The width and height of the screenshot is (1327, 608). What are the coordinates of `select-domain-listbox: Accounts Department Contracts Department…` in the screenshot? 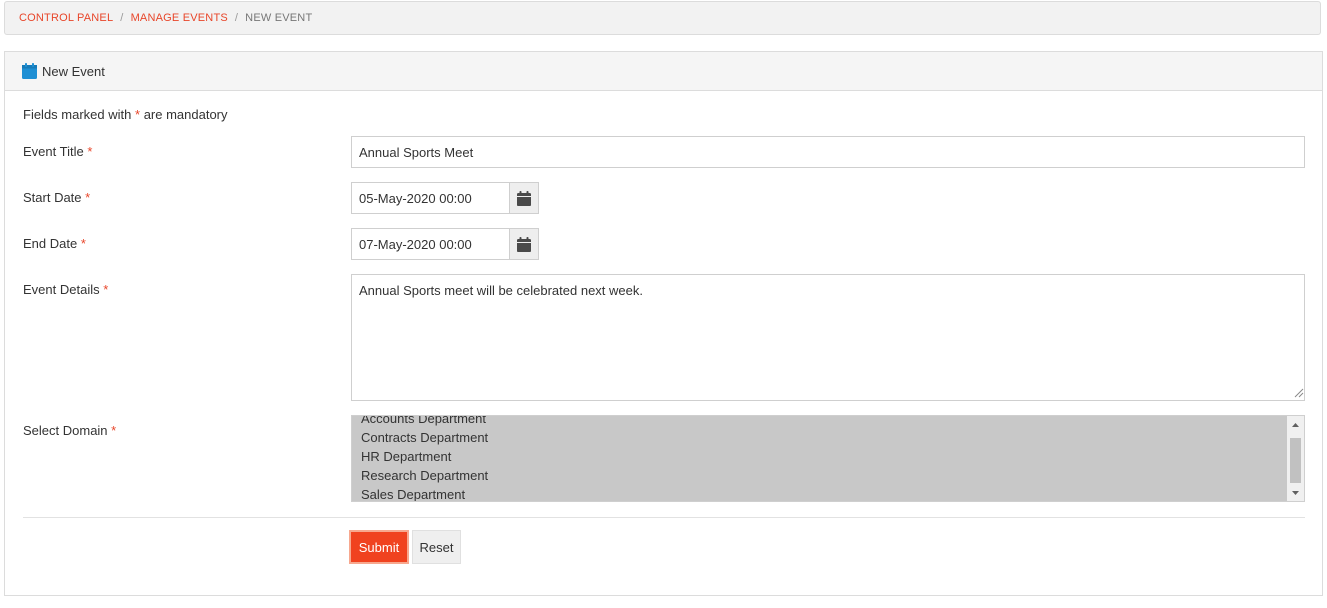 It's located at (828, 458).